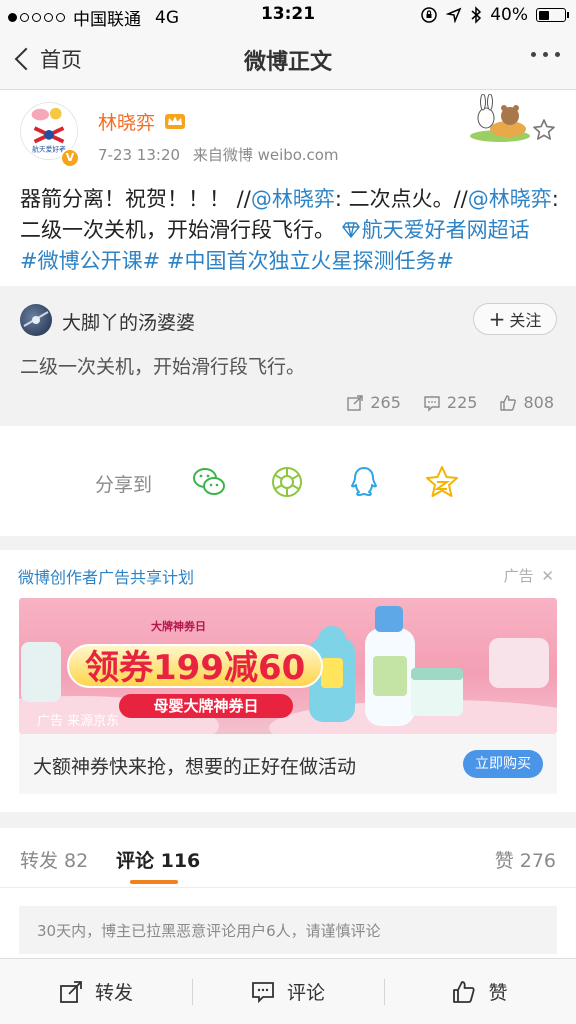 The image size is (576, 1024). Describe the element at coordinates (209, 482) in the screenshot. I see `wechat-icon` at that location.